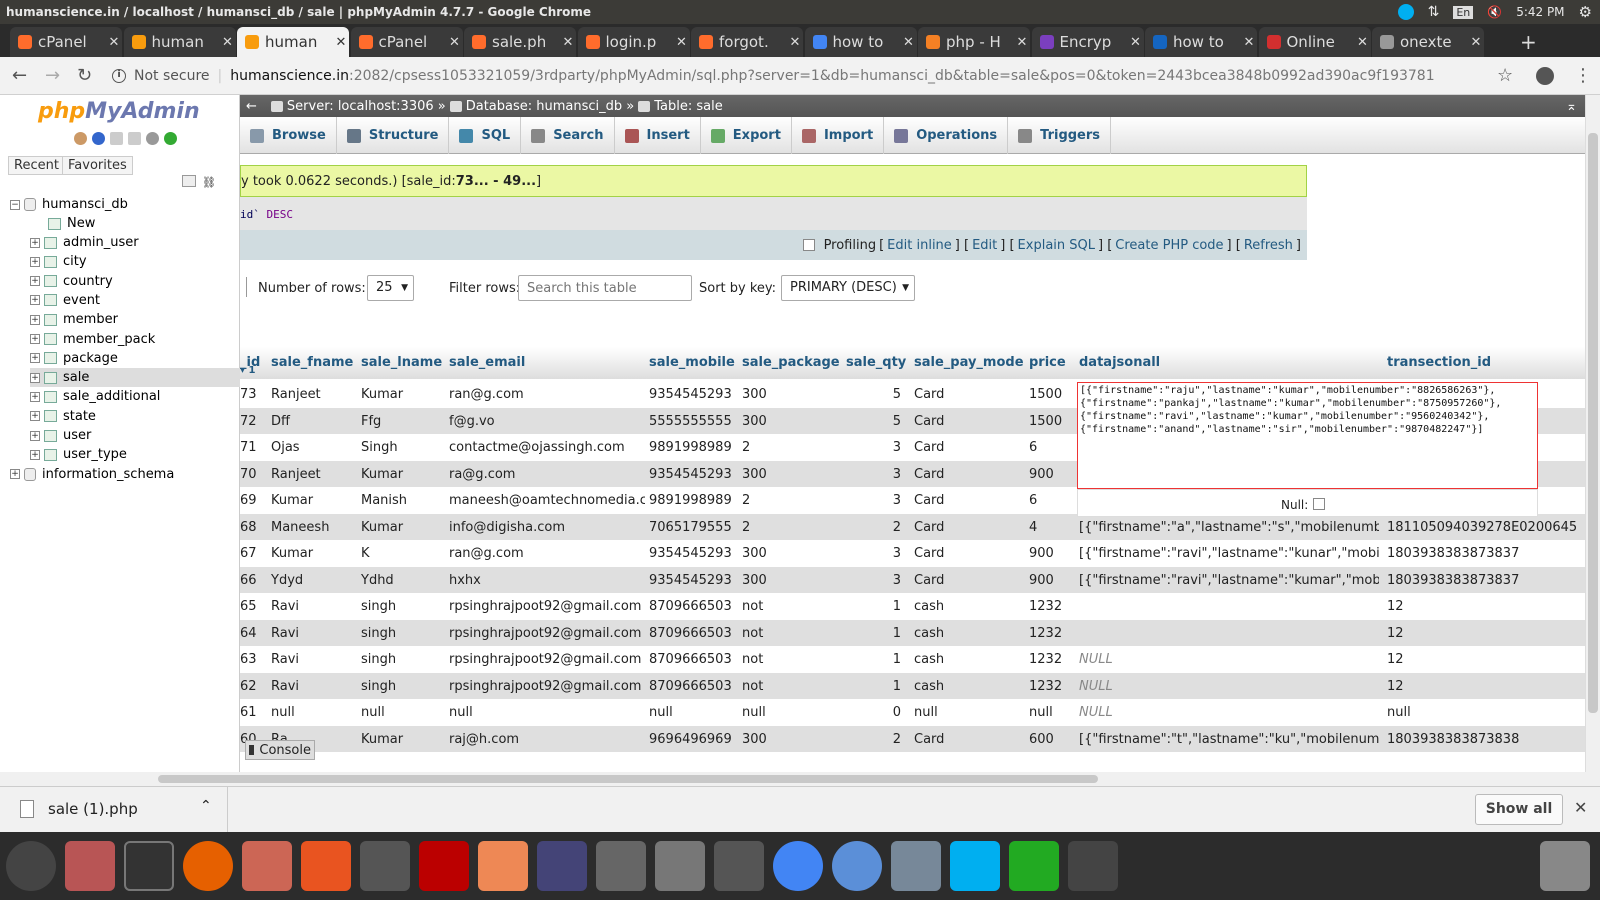  I want to click on tree-table-city: + city, so click(135, 261).